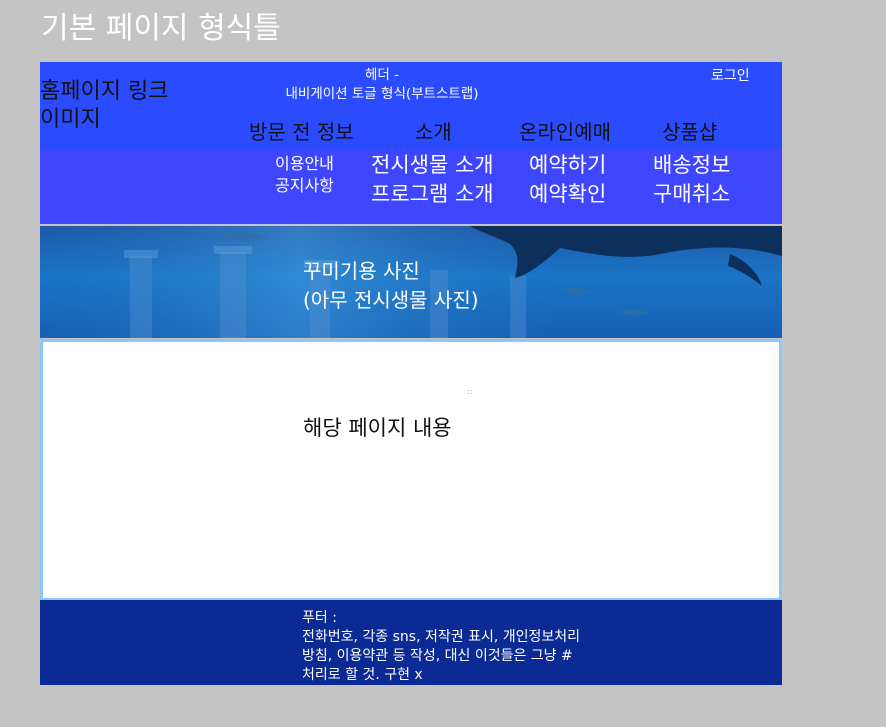 This screenshot has width=886, height=727. Describe the element at coordinates (361, 271) in the screenshot. I see `banner-caption-line-1: 꾸미기용 사진` at that location.